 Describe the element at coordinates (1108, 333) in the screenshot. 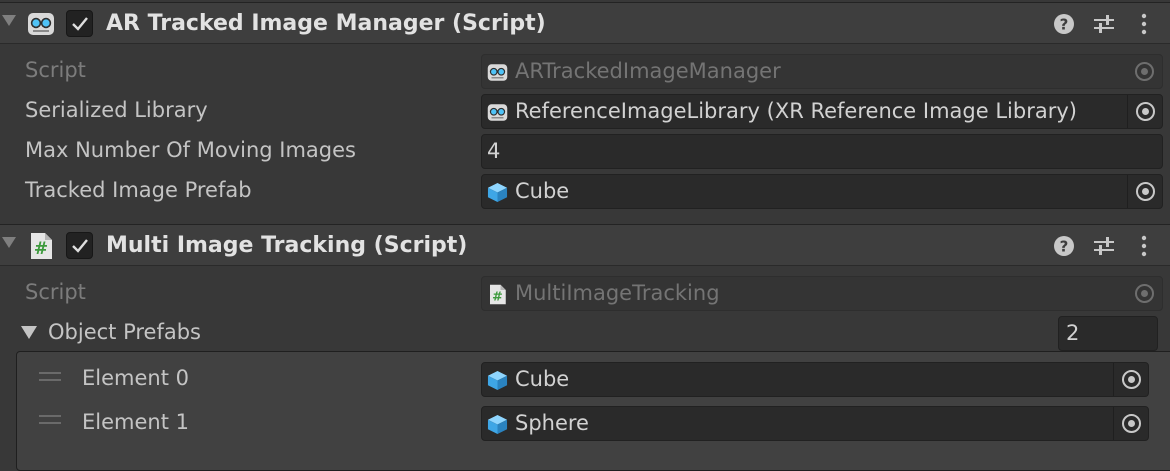

I see `object-prefabs-size-input: 2` at that location.